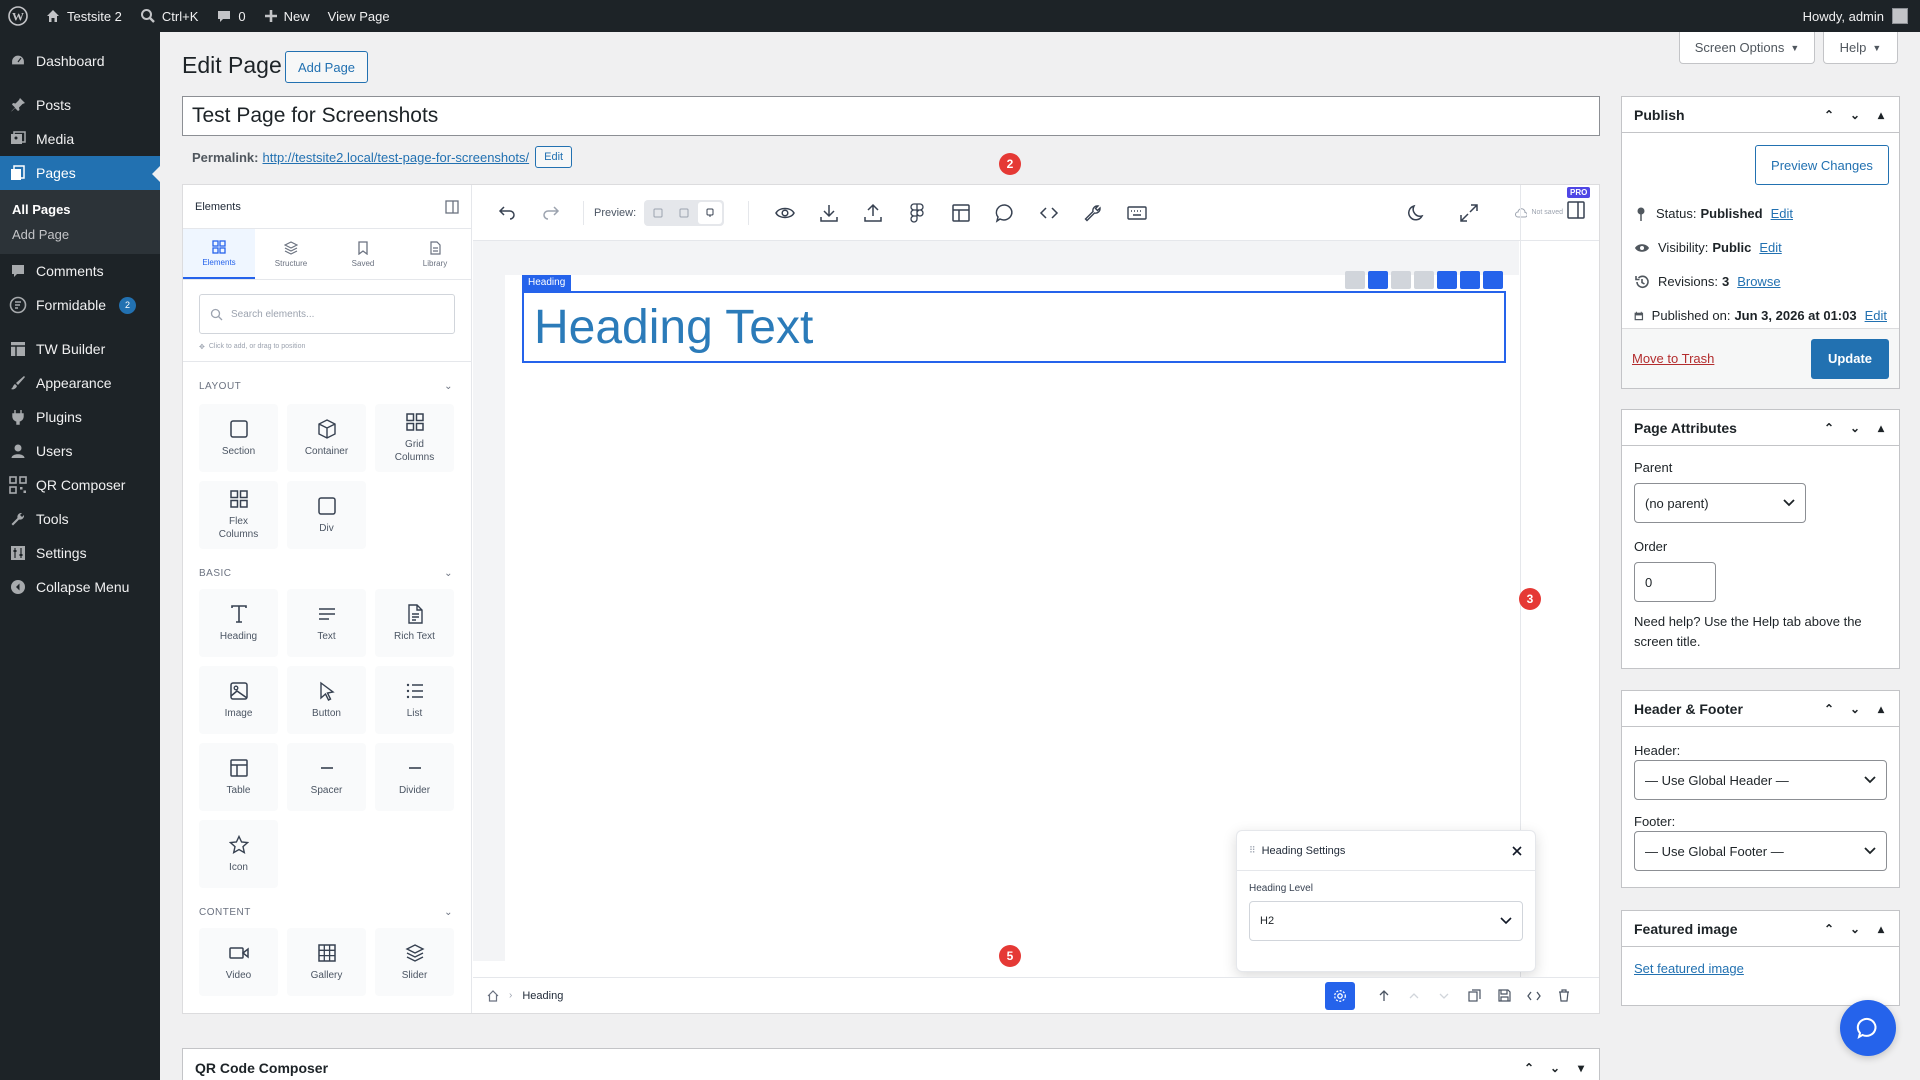 The height and width of the screenshot is (1080, 1920). Describe the element at coordinates (1474, 996) in the screenshot. I see `duplicate-icon` at that location.